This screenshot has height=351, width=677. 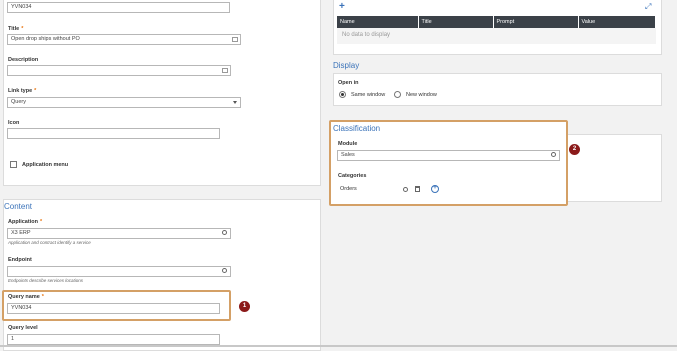 I want to click on endpoint-field, so click(x=119, y=271).